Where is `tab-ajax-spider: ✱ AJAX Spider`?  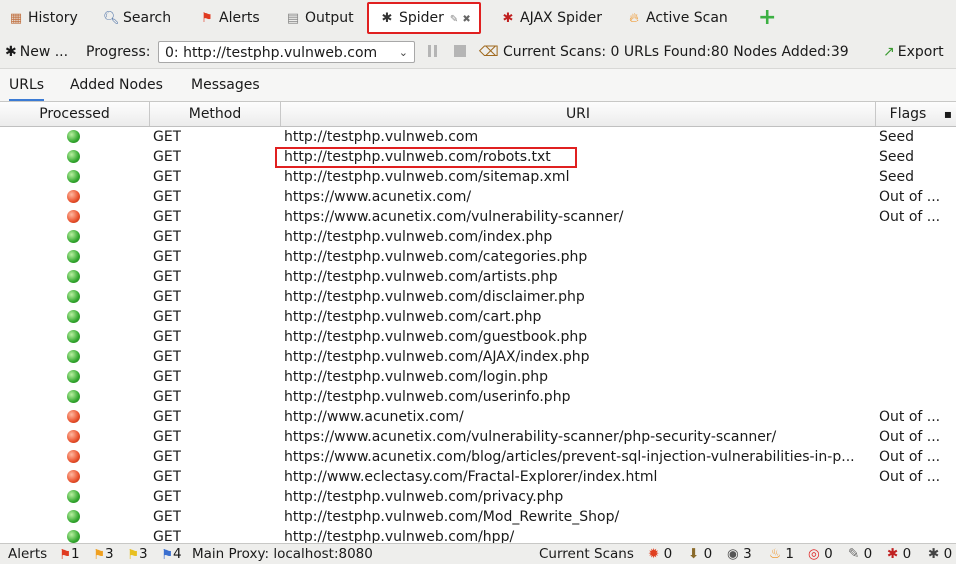 tab-ajax-spider: ✱ AJAX Spider is located at coordinates (551, 18).